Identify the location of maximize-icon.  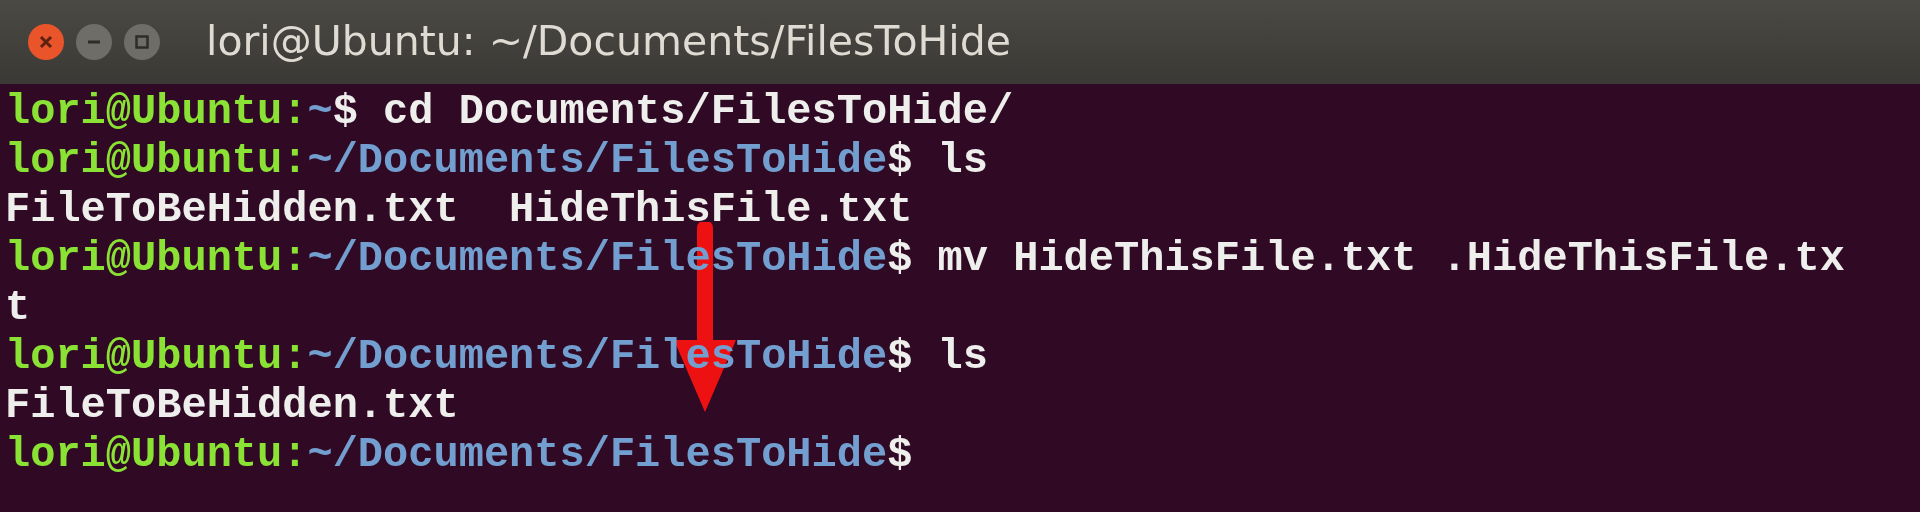
(142, 42).